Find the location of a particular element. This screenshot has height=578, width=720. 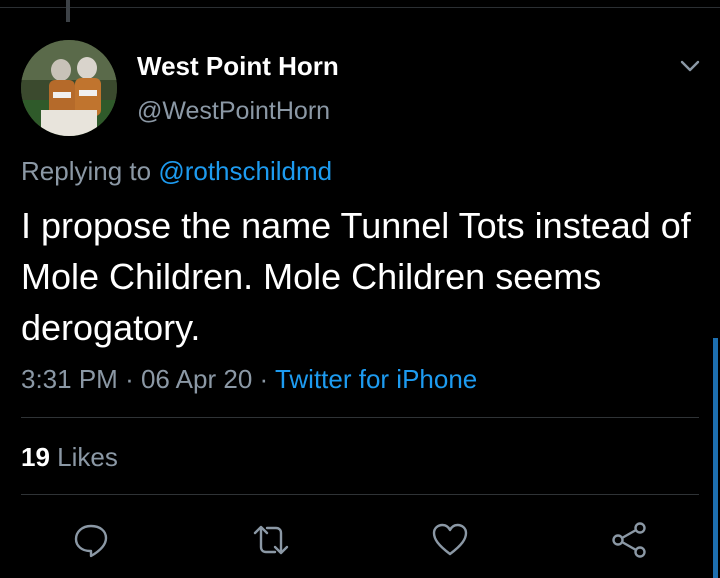

replying-to-line: Replying to @rothschildmd is located at coordinates (176, 171).